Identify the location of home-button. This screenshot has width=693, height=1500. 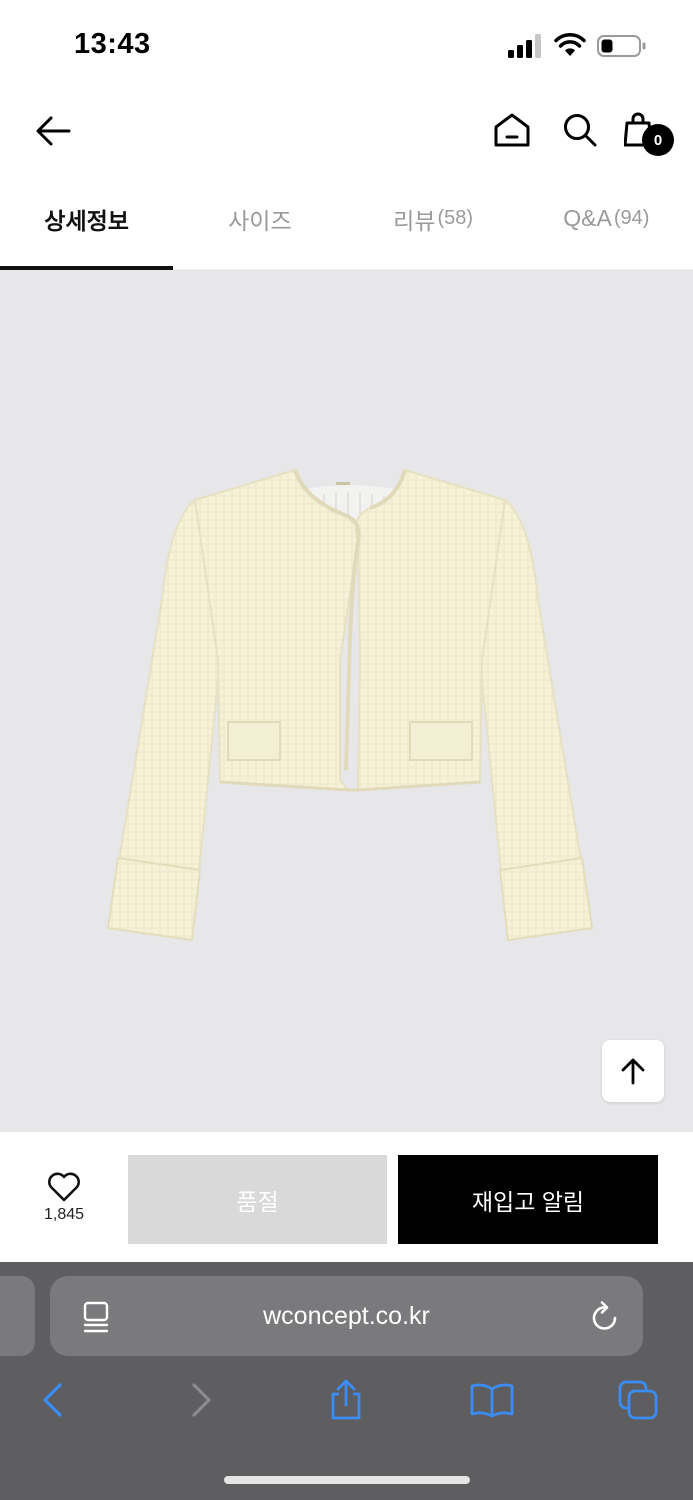
(512, 130).